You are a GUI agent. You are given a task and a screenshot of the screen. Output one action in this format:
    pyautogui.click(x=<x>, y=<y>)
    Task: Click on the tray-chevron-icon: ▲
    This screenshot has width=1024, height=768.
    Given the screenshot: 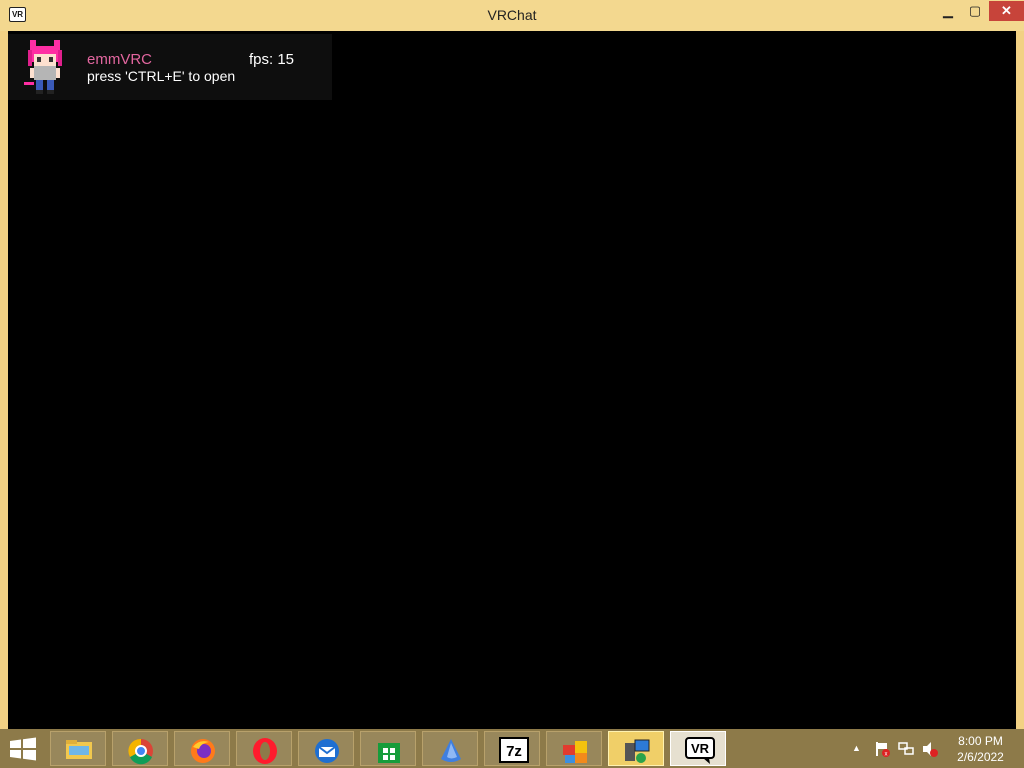 What is the action you would take?
    pyautogui.click(x=856, y=748)
    